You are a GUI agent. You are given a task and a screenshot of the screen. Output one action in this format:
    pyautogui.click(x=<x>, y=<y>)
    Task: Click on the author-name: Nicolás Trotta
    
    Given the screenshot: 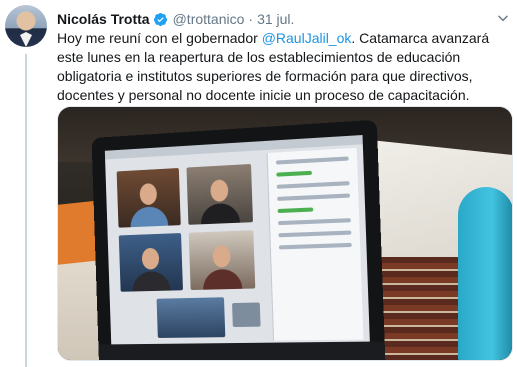 What is the action you would take?
    pyautogui.click(x=103, y=19)
    